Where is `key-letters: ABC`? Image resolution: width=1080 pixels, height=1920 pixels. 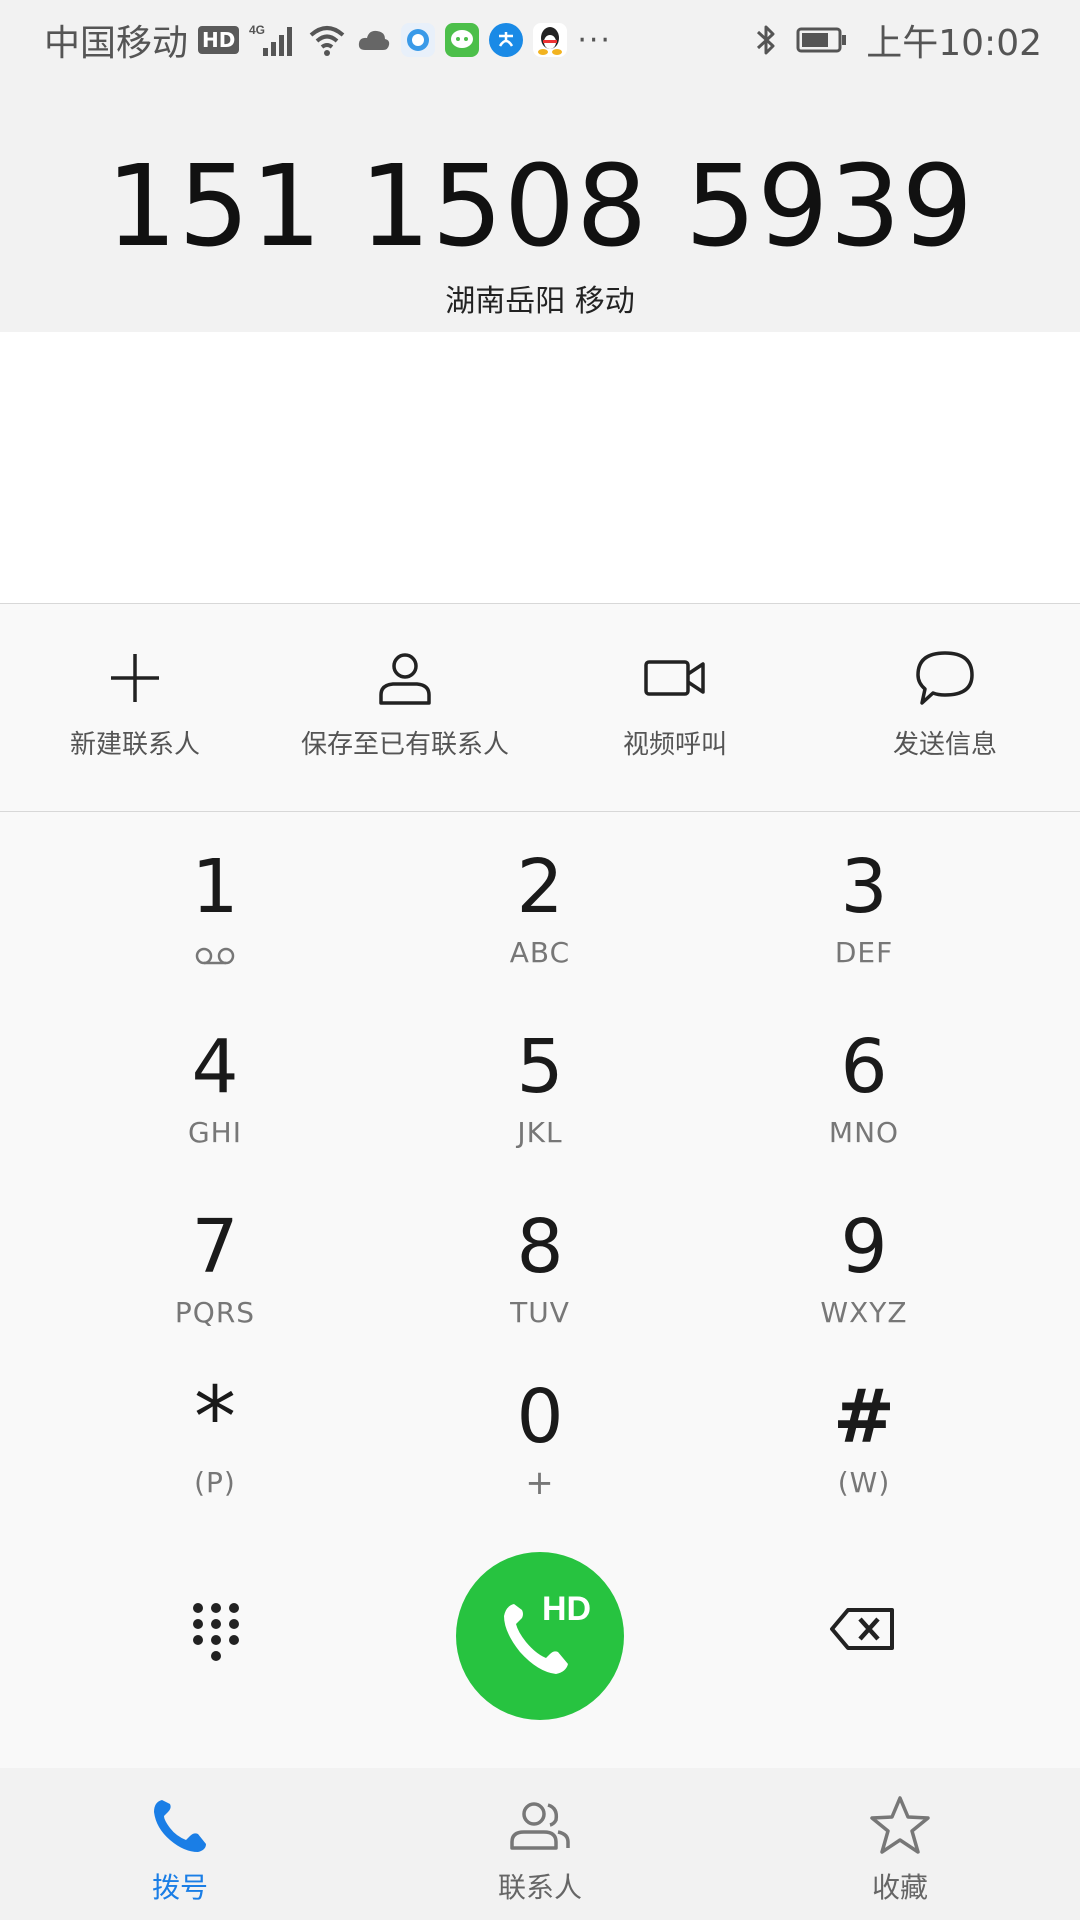
key-letters: ABC is located at coordinates (540, 952).